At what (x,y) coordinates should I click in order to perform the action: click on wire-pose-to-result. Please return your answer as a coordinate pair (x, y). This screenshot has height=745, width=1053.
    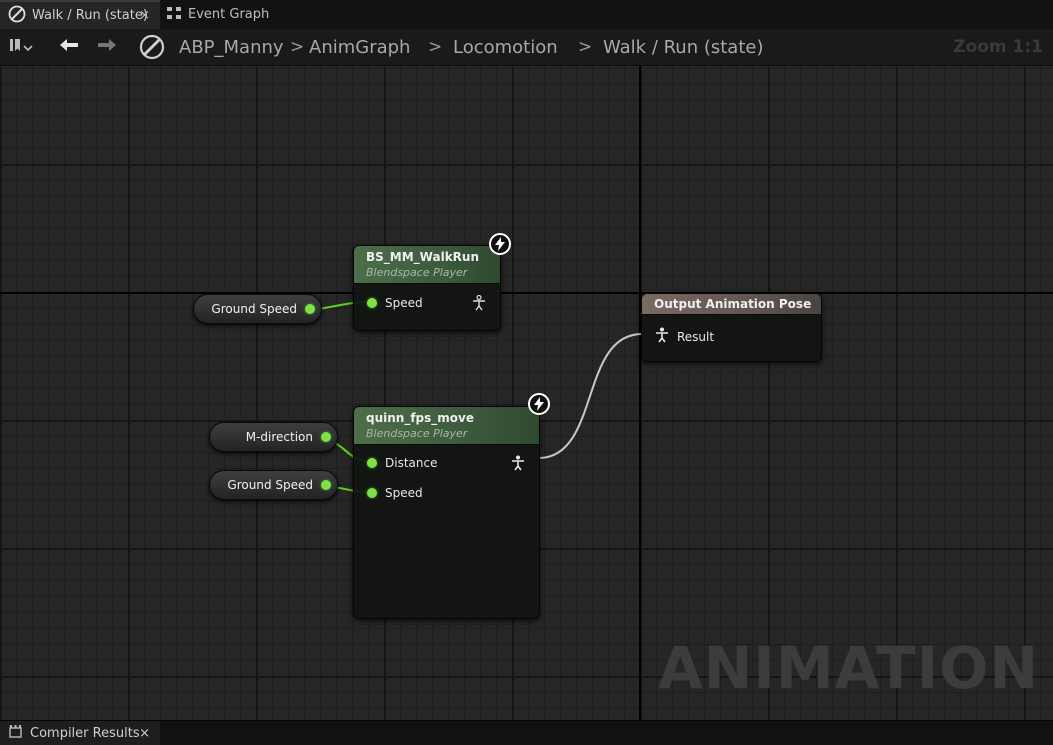
    Looking at the image, I should click on (591, 396).